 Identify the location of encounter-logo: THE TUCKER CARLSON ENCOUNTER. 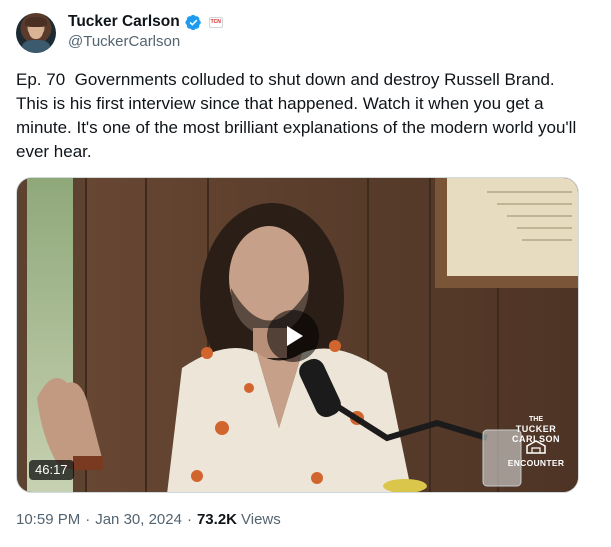
(536, 449).